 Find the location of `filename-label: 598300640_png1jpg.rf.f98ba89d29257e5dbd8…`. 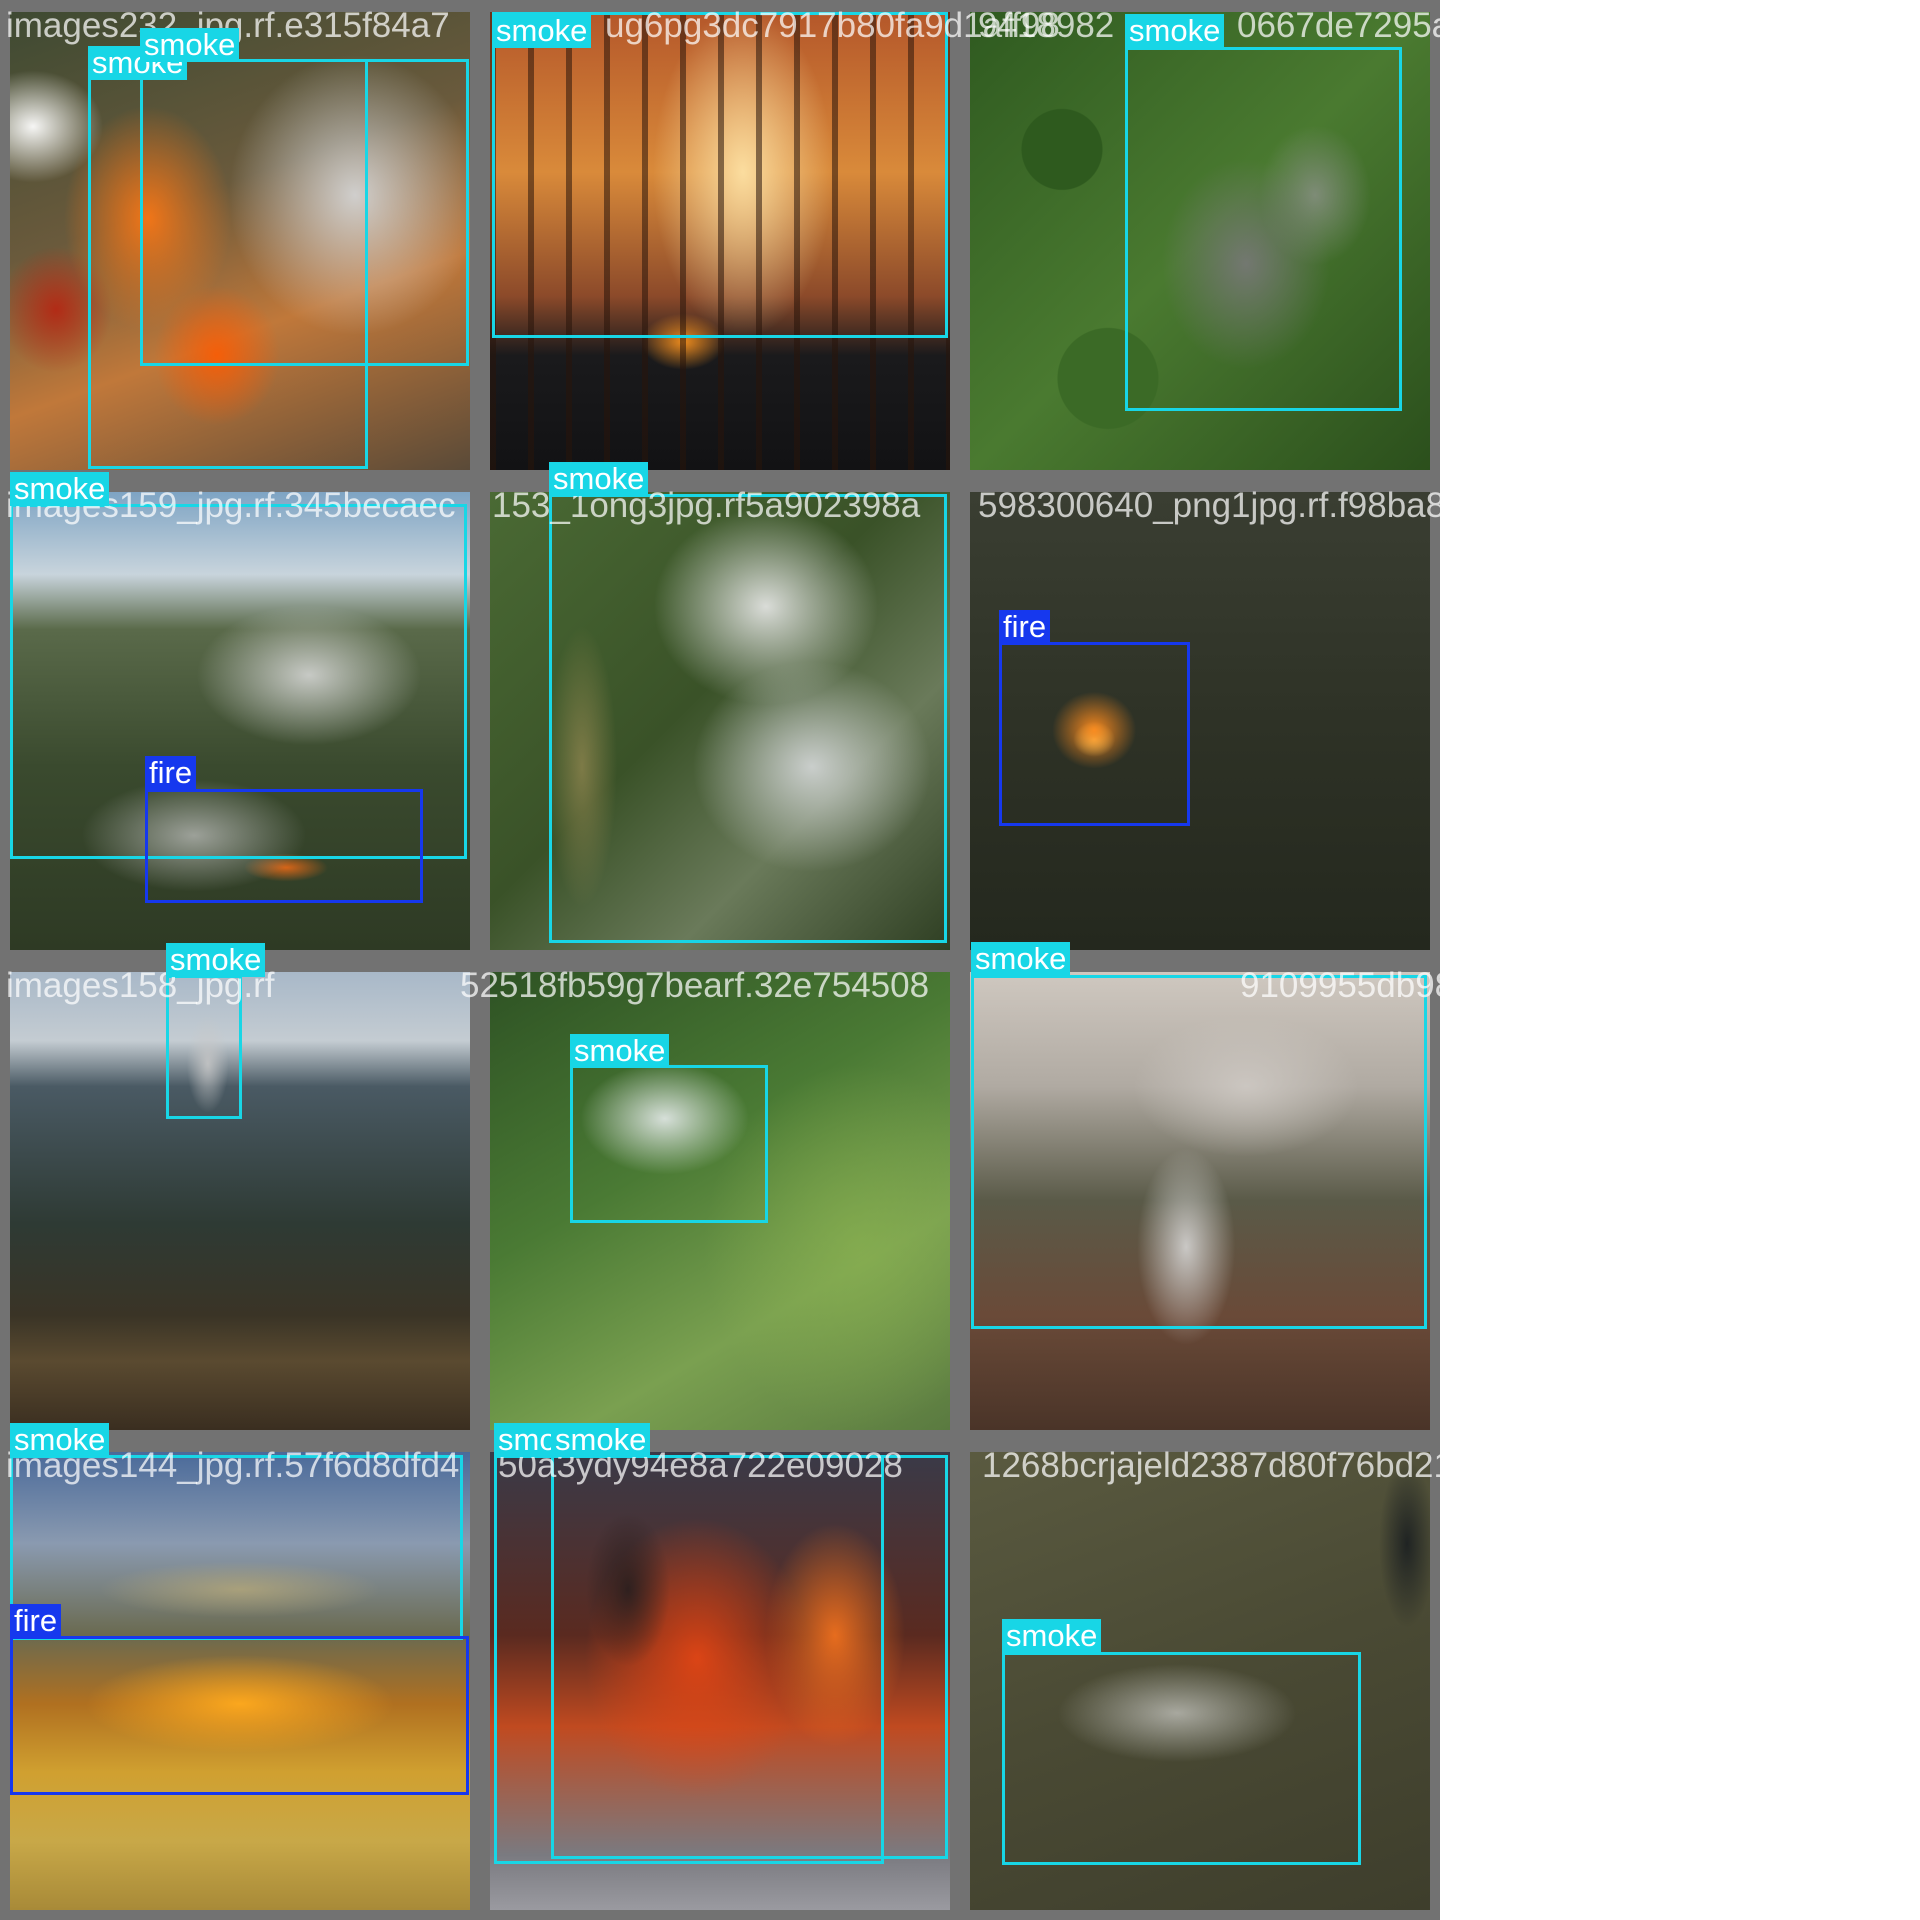

filename-label: 598300640_png1jpg.rf.f98ba89d29257e5dbd8… is located at coordinates (1357, 505).